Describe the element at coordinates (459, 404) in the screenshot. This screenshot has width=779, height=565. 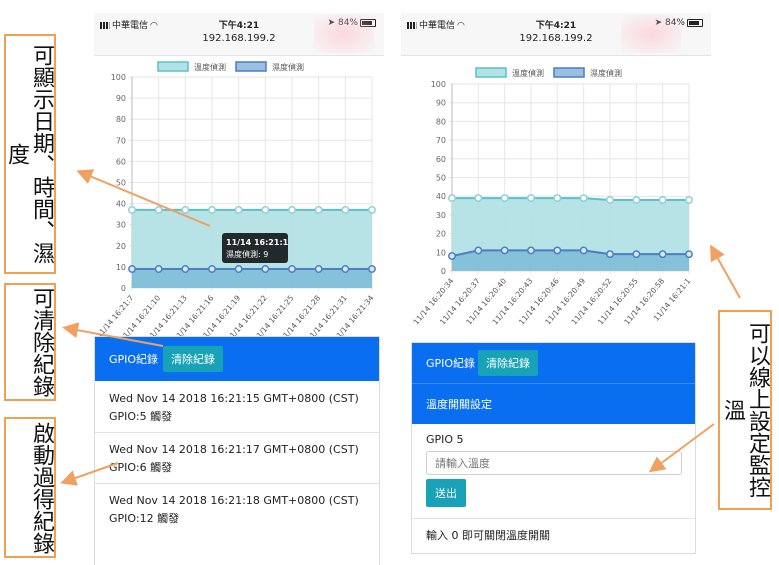
I see `temperature-switch-title: 溫度開關設定` at that location.